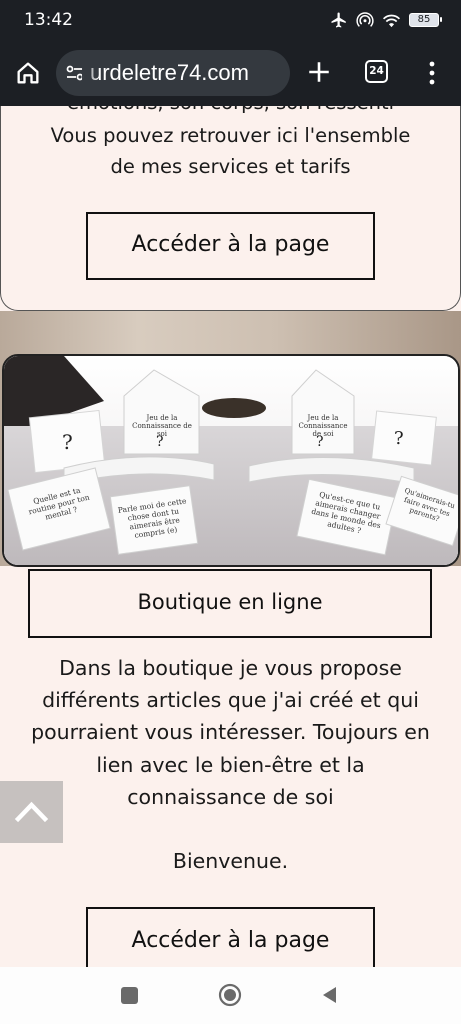  Describe the element at coordinates (230, 603) in the screenshot. I see `shop-title: Boutique en ligne` at that location.